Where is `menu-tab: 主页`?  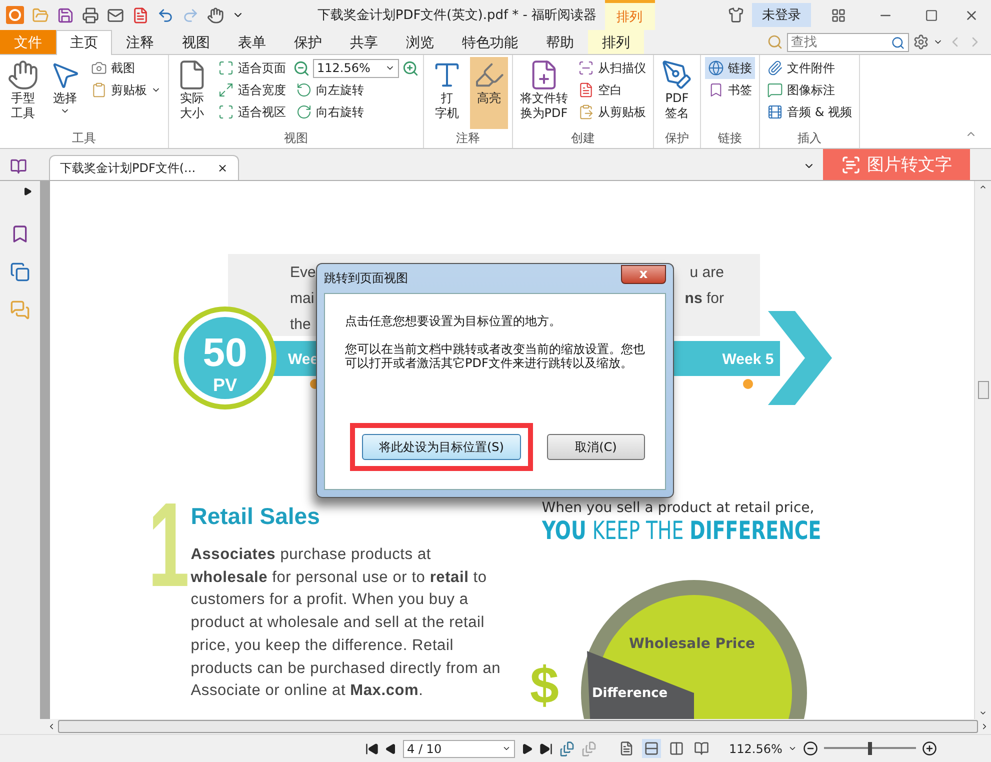 menu-tab: 主页 is located at coordinates (84, 42).